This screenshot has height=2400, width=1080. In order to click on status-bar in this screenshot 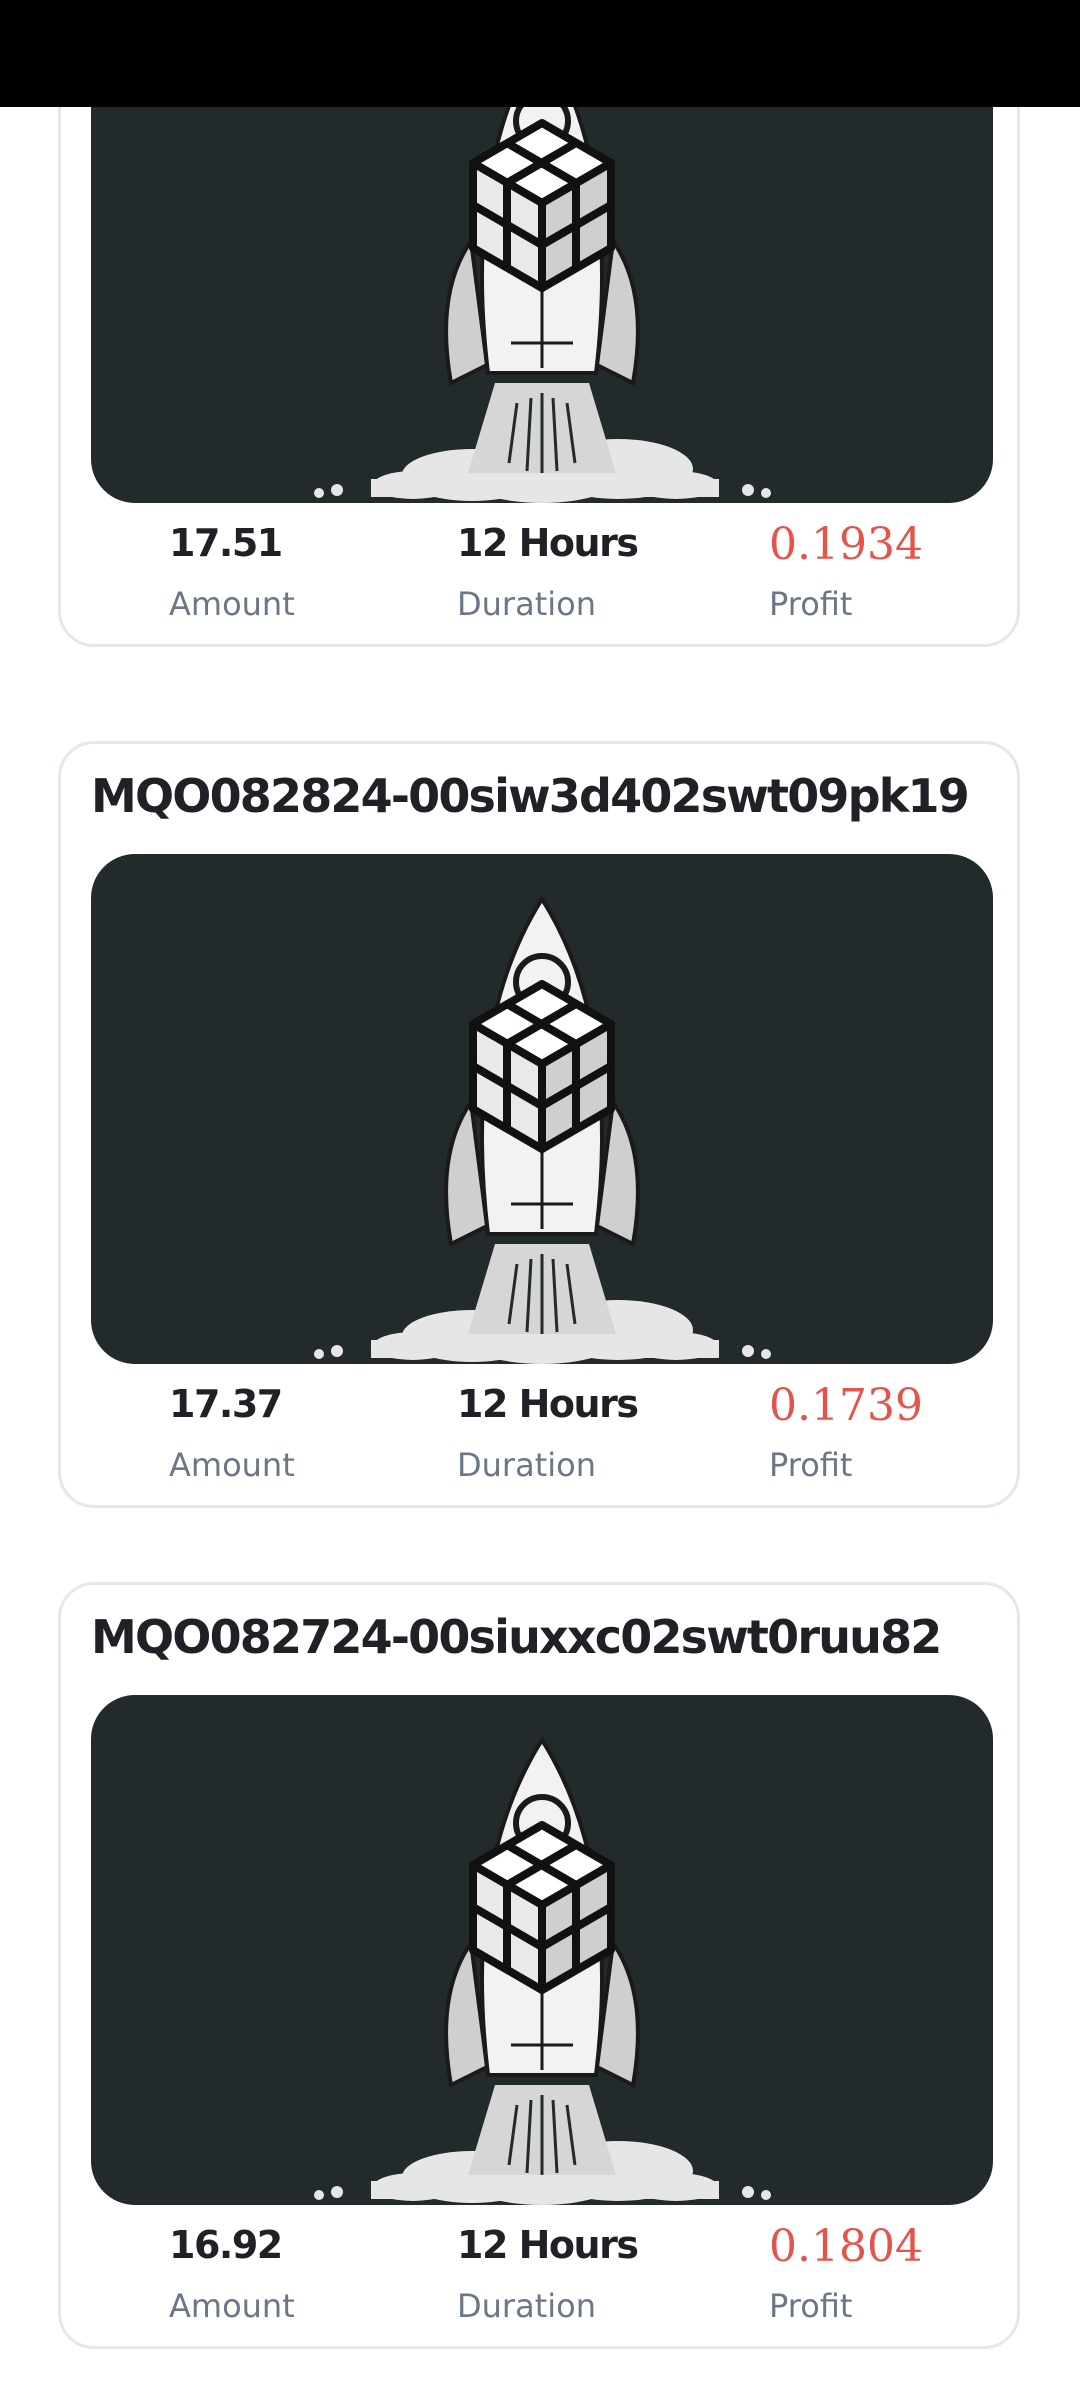, I will do `click(540, 53)`.